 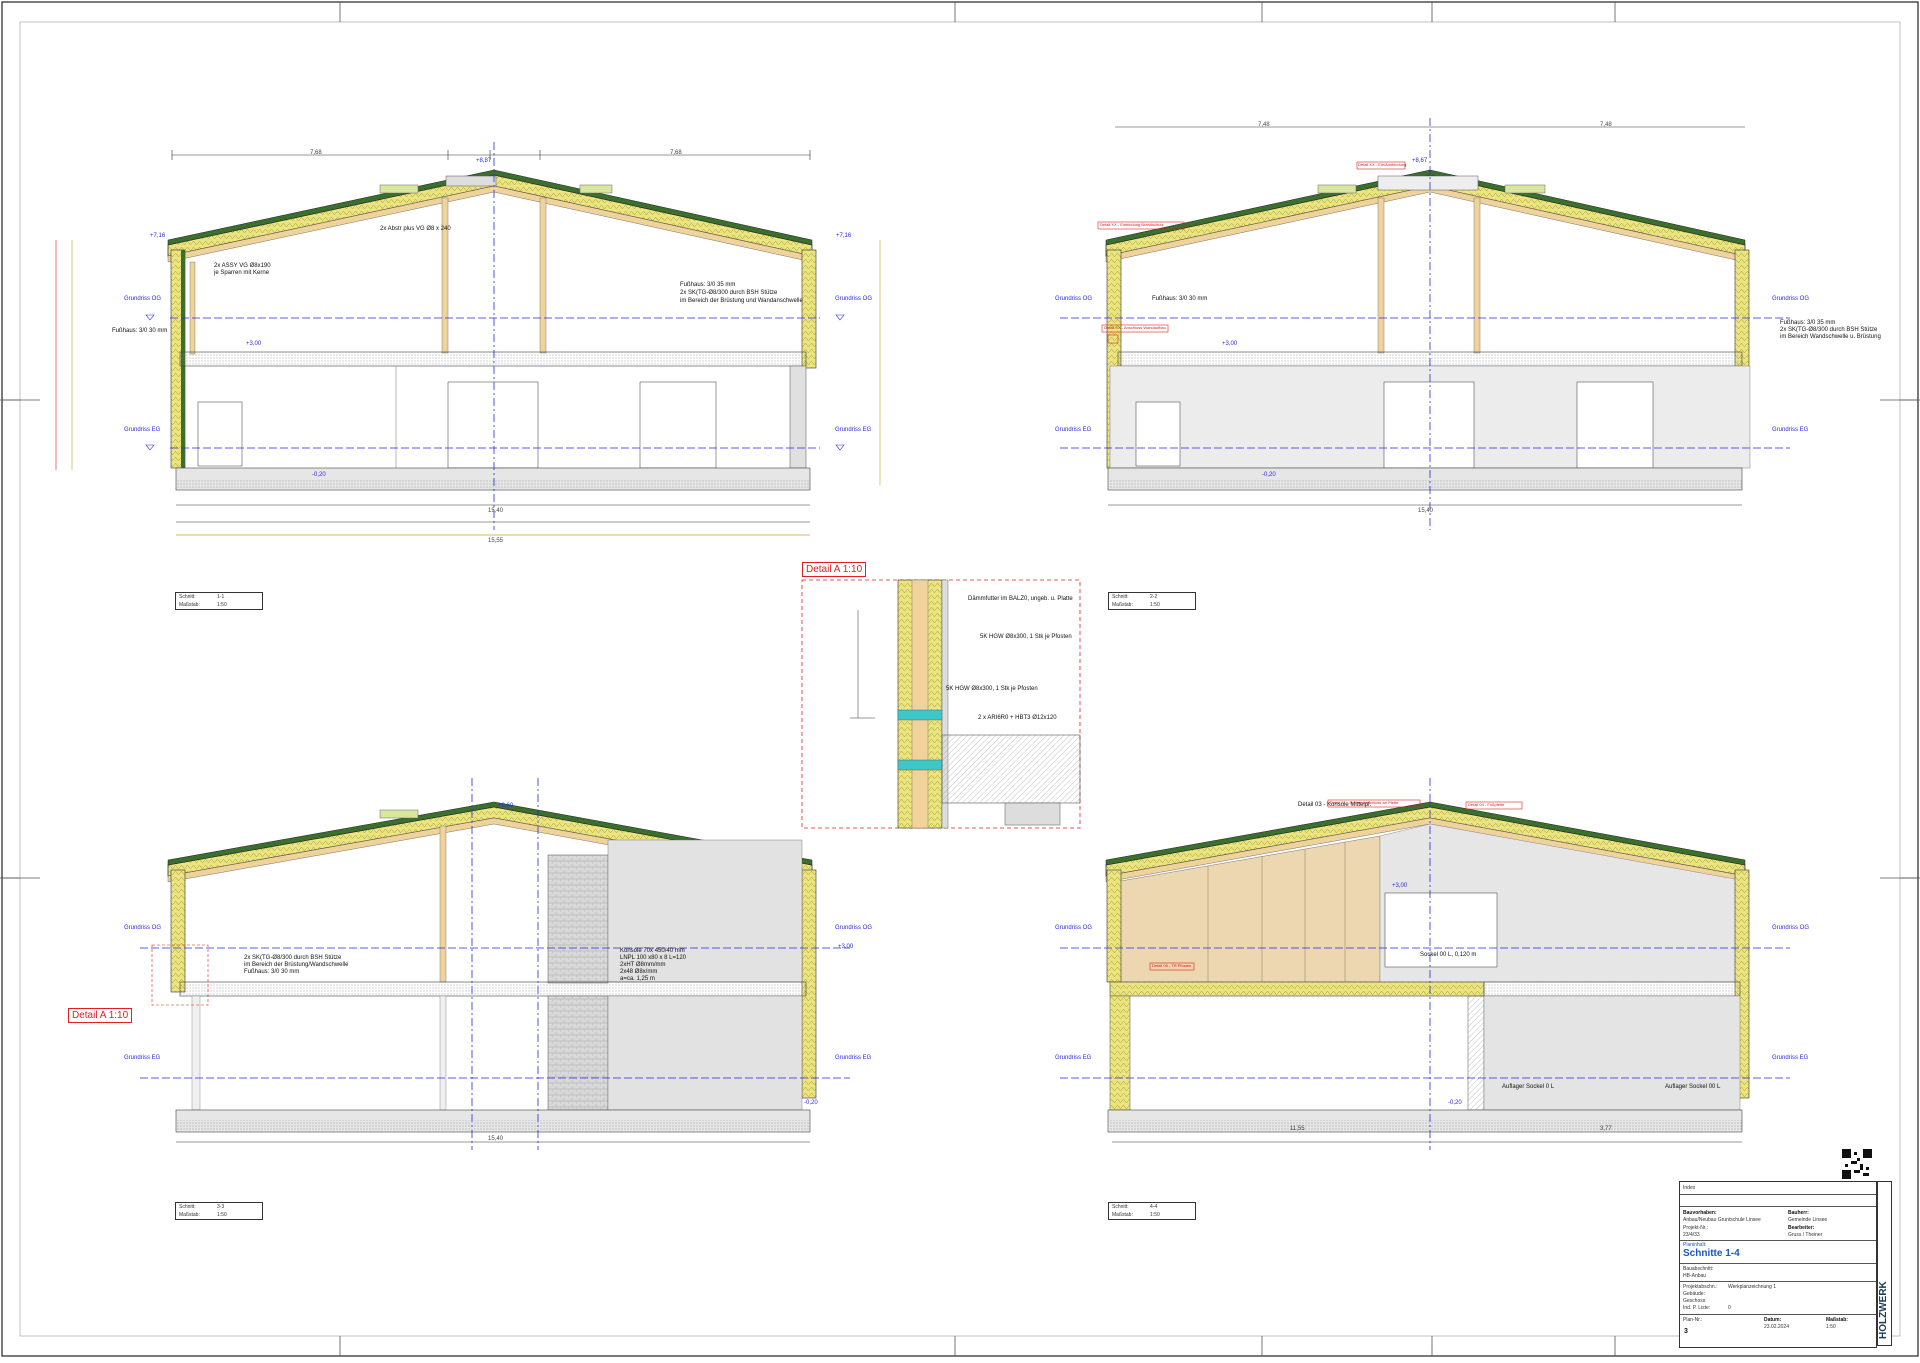 I want to click on elevation: +8,87, so click(x=484, y=161).